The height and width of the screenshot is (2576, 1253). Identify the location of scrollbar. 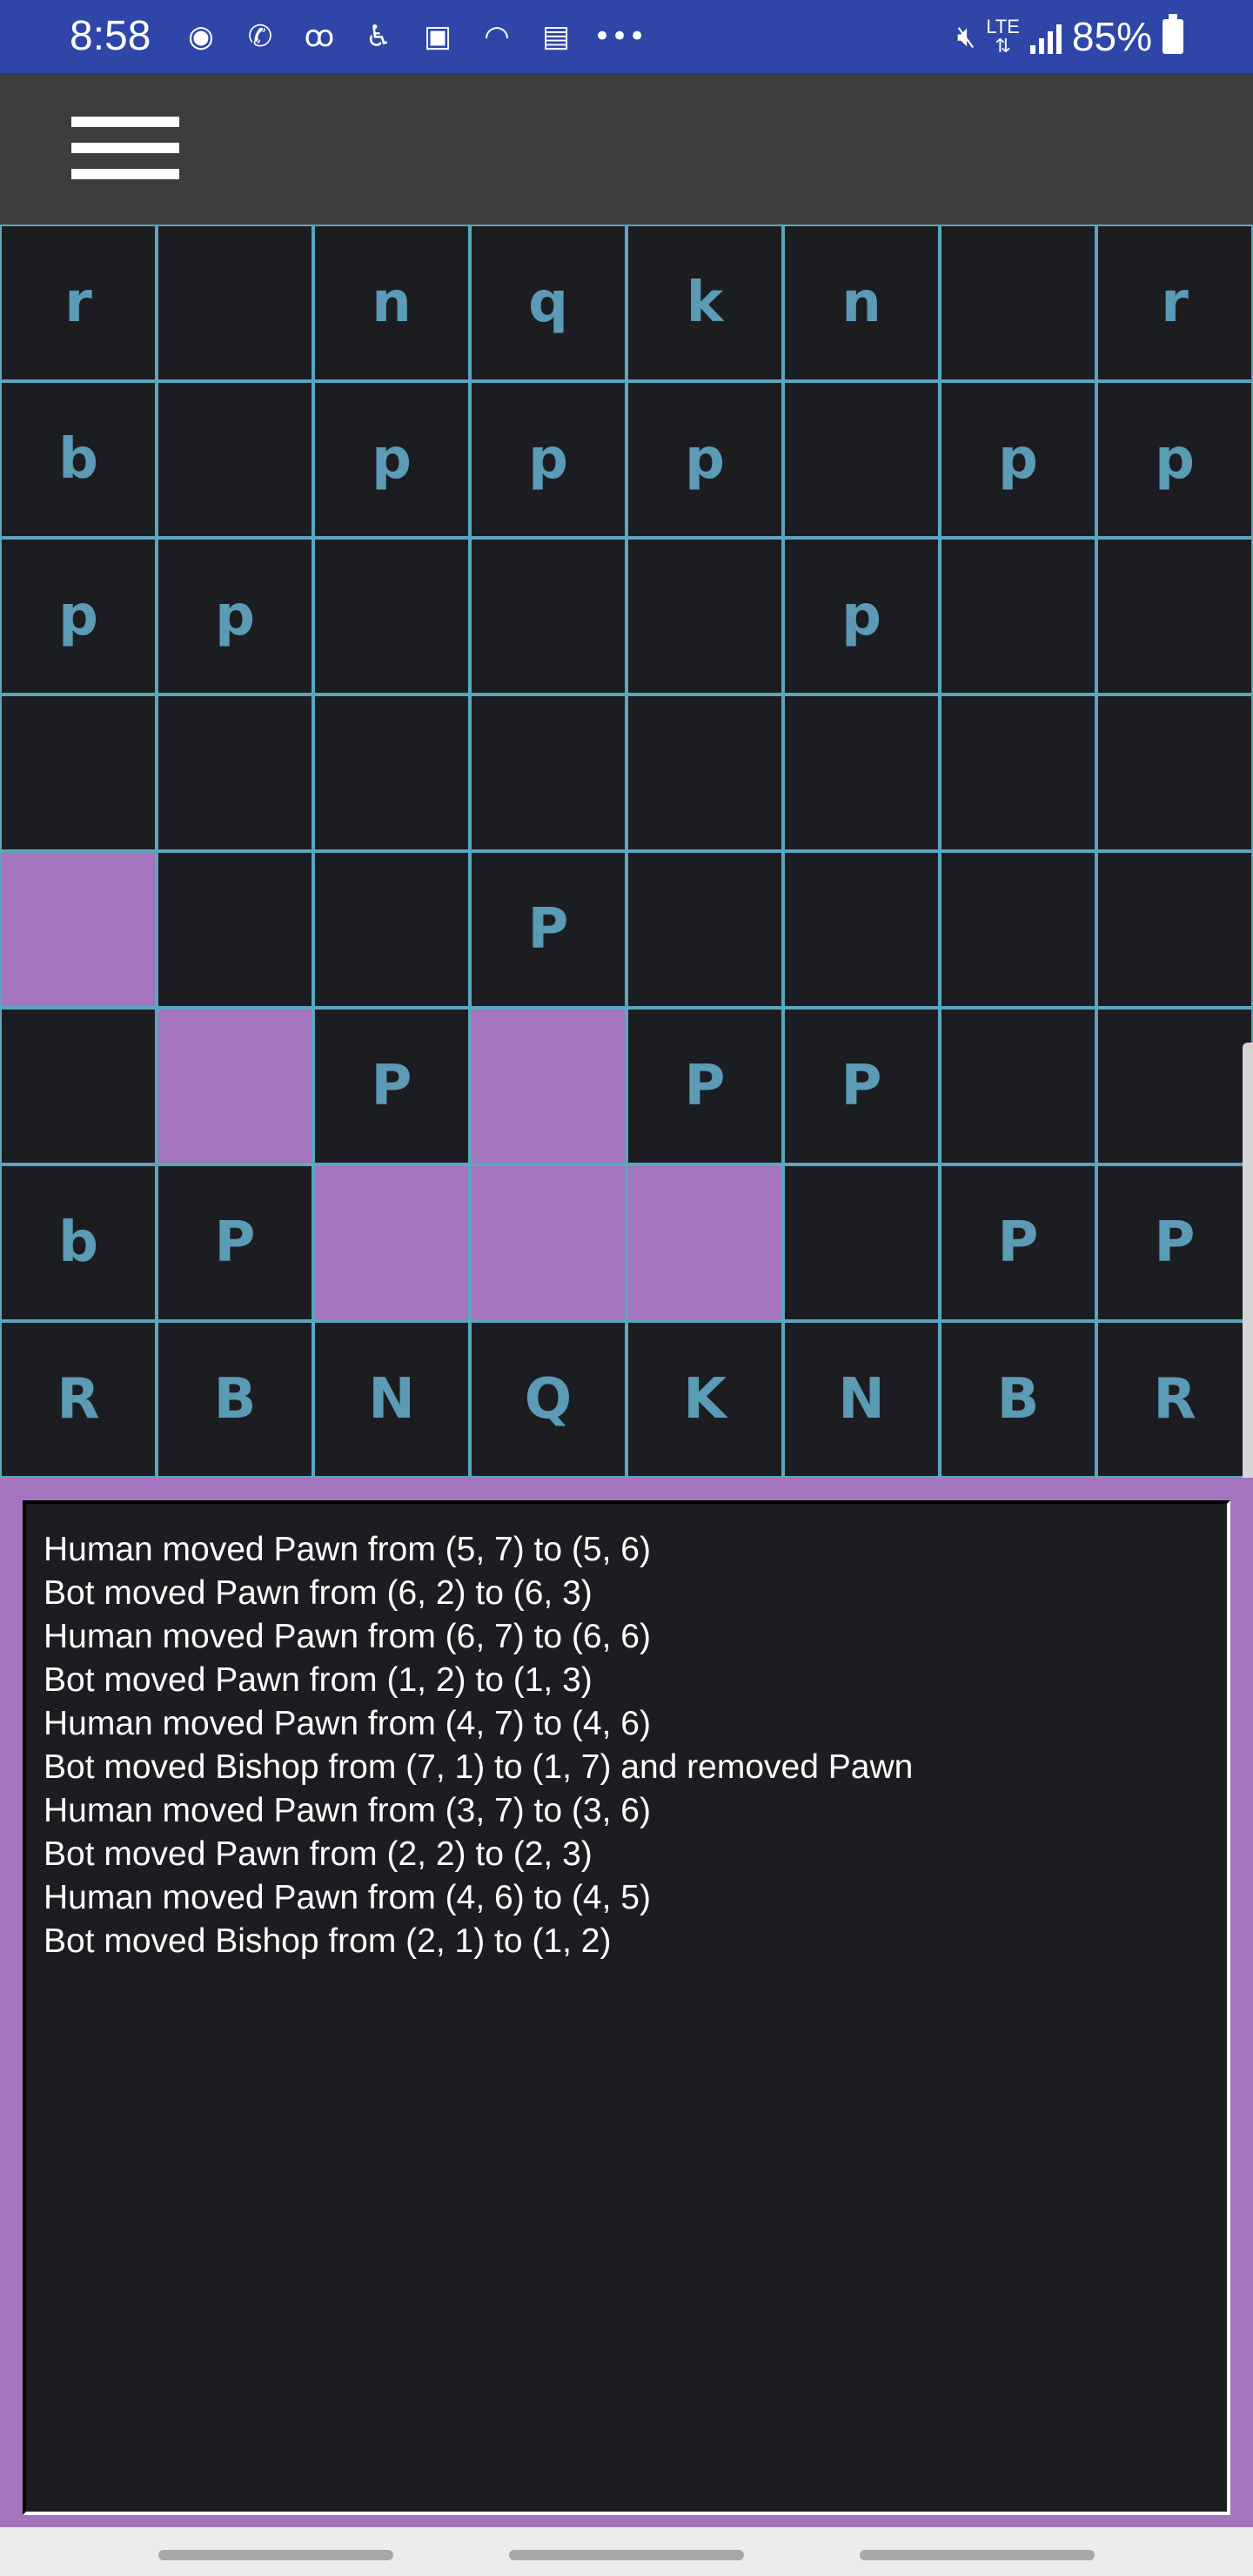
(1248, 1286).